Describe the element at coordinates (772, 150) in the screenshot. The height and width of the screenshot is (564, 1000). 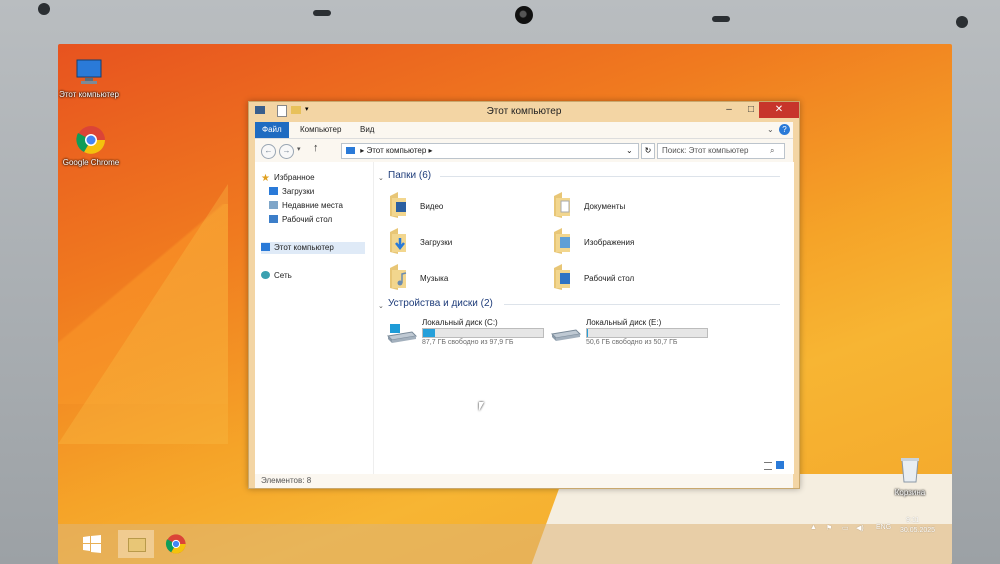
I see `search-icon: ⌕` at that location.